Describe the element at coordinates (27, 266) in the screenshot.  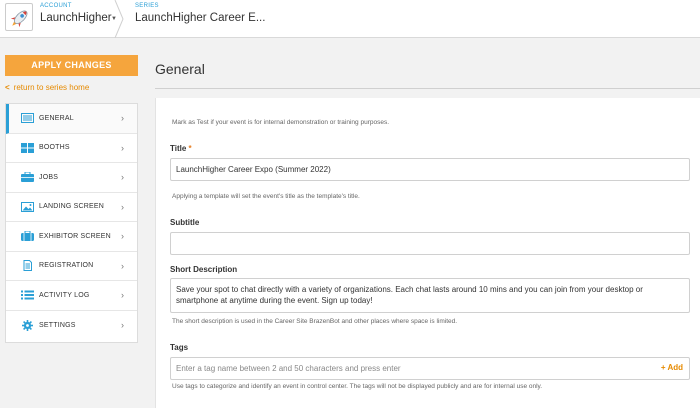
I see `document-icon` at that location.